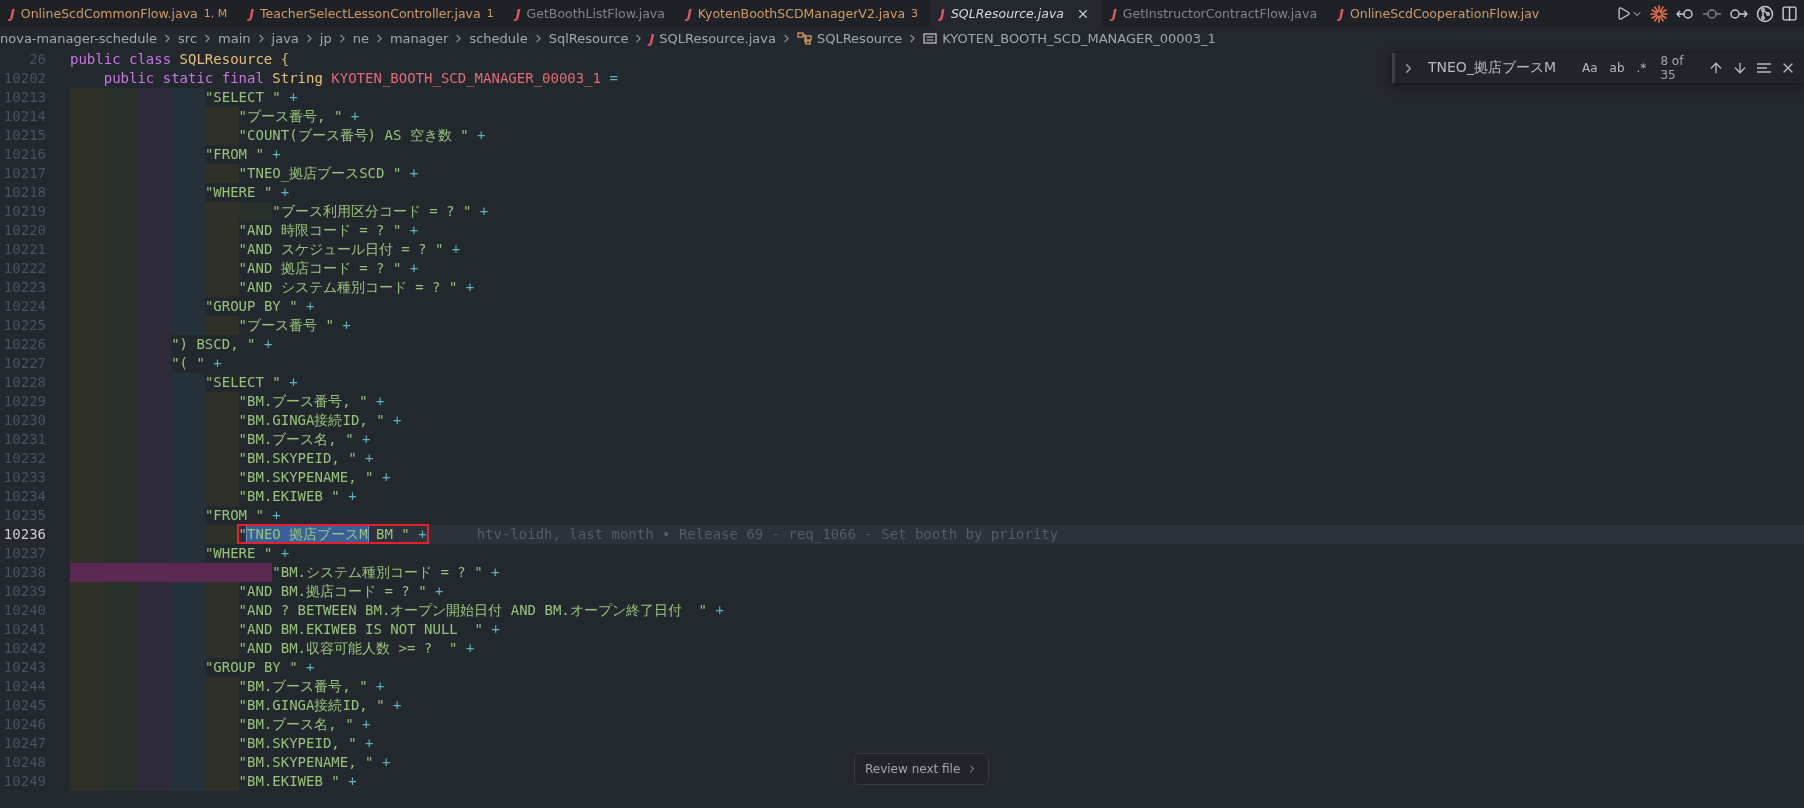  I want to click on editor-tab: J SQLResource.java, so click(1016, 13).